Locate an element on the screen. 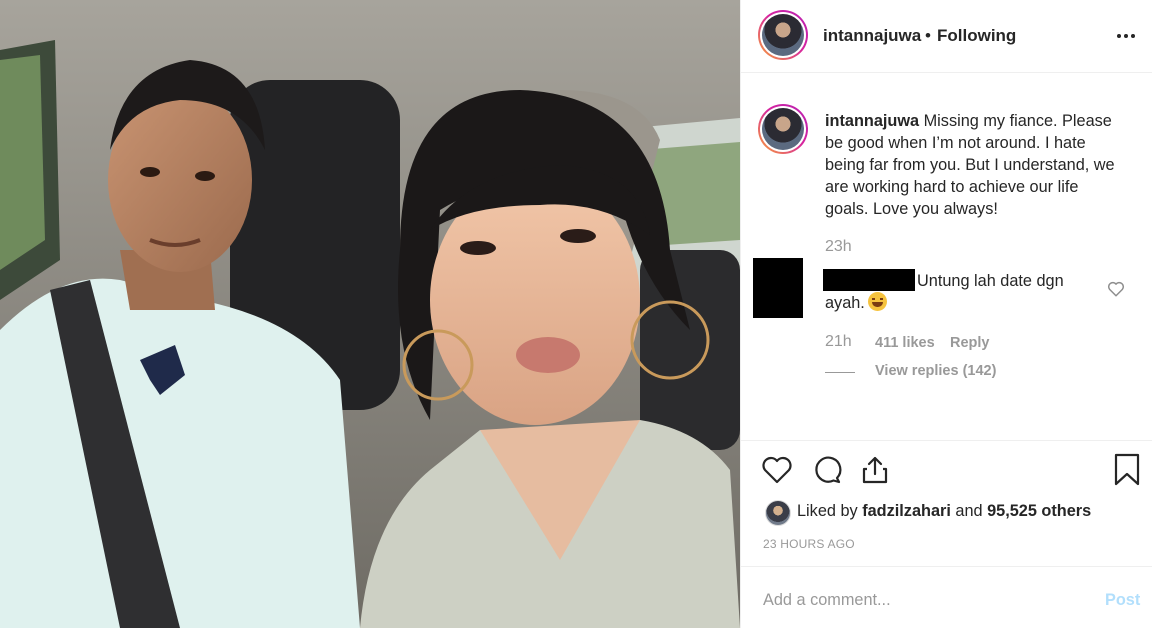  caption-avatar is located at coordinates (783, 129).